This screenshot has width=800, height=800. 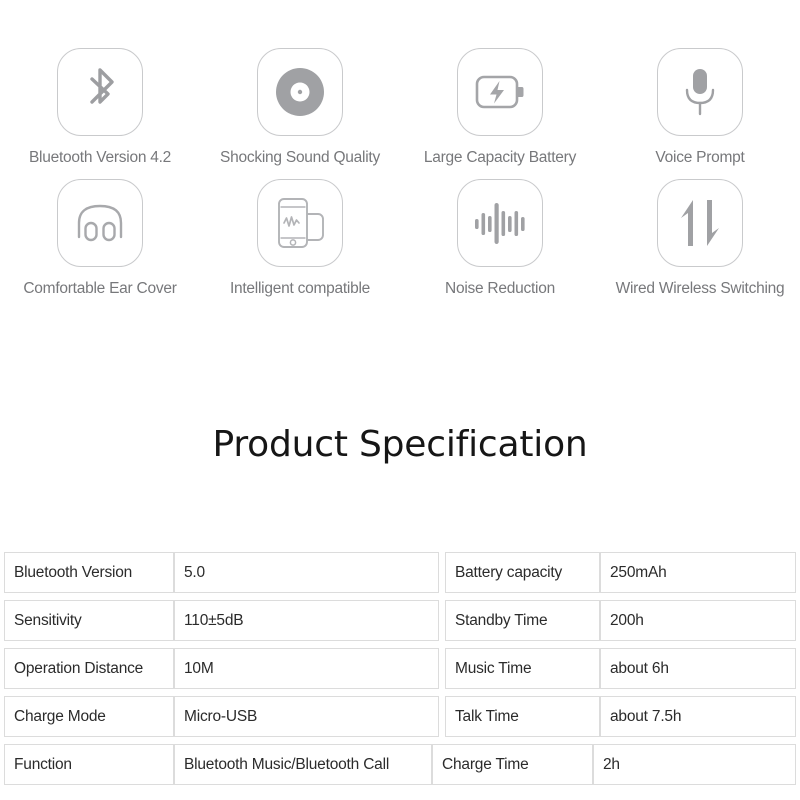 I want to click on bluetooth-icon-box, so click(x=100, y=92).